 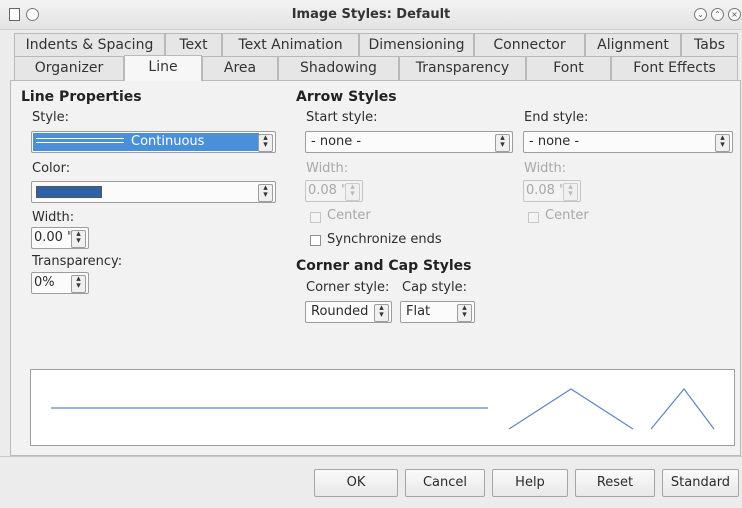 I want to click on line-style-swatch, so click(x=80, y=140).